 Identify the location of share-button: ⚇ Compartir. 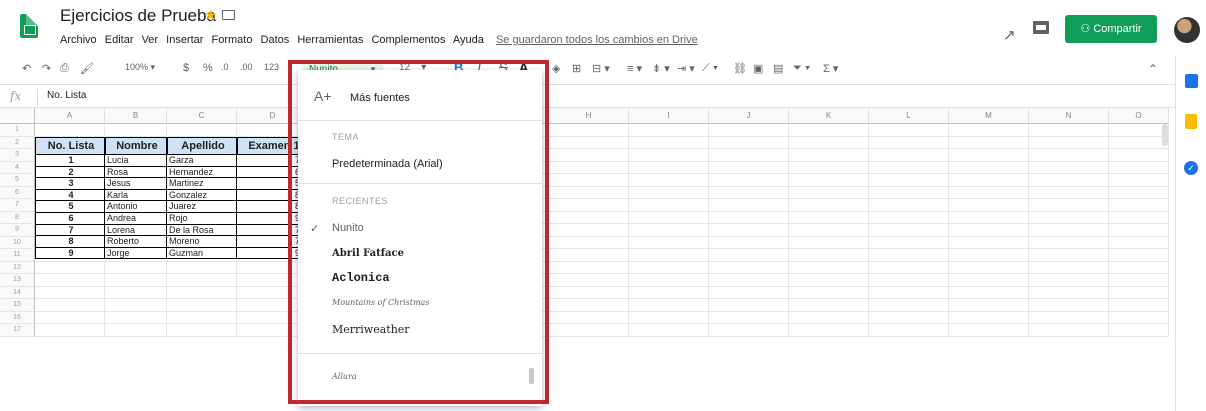
(1111, 29).